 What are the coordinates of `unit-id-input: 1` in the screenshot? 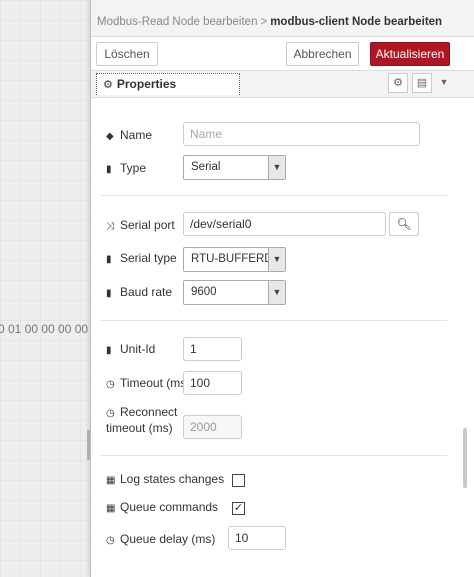 It's located at (212, 349).